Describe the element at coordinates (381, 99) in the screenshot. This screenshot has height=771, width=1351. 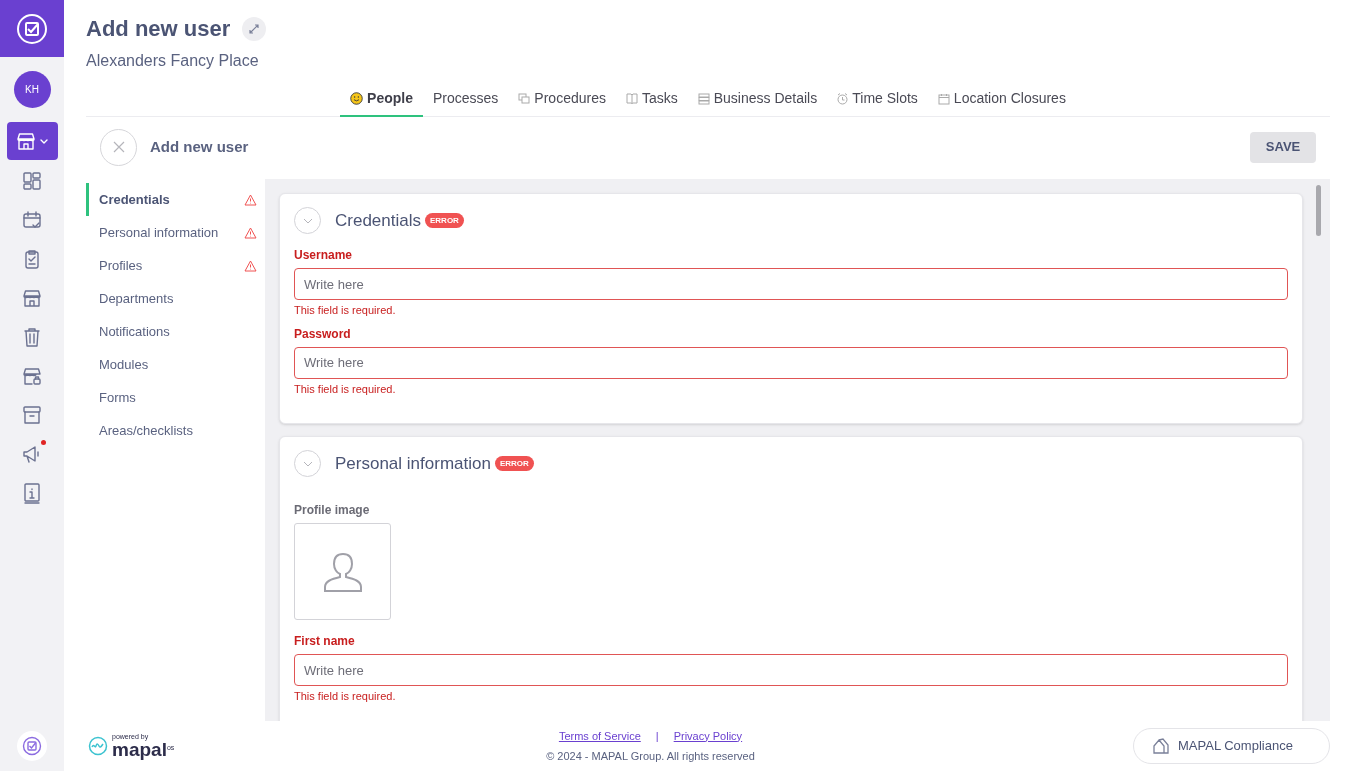
I see `tab: People` at that location.